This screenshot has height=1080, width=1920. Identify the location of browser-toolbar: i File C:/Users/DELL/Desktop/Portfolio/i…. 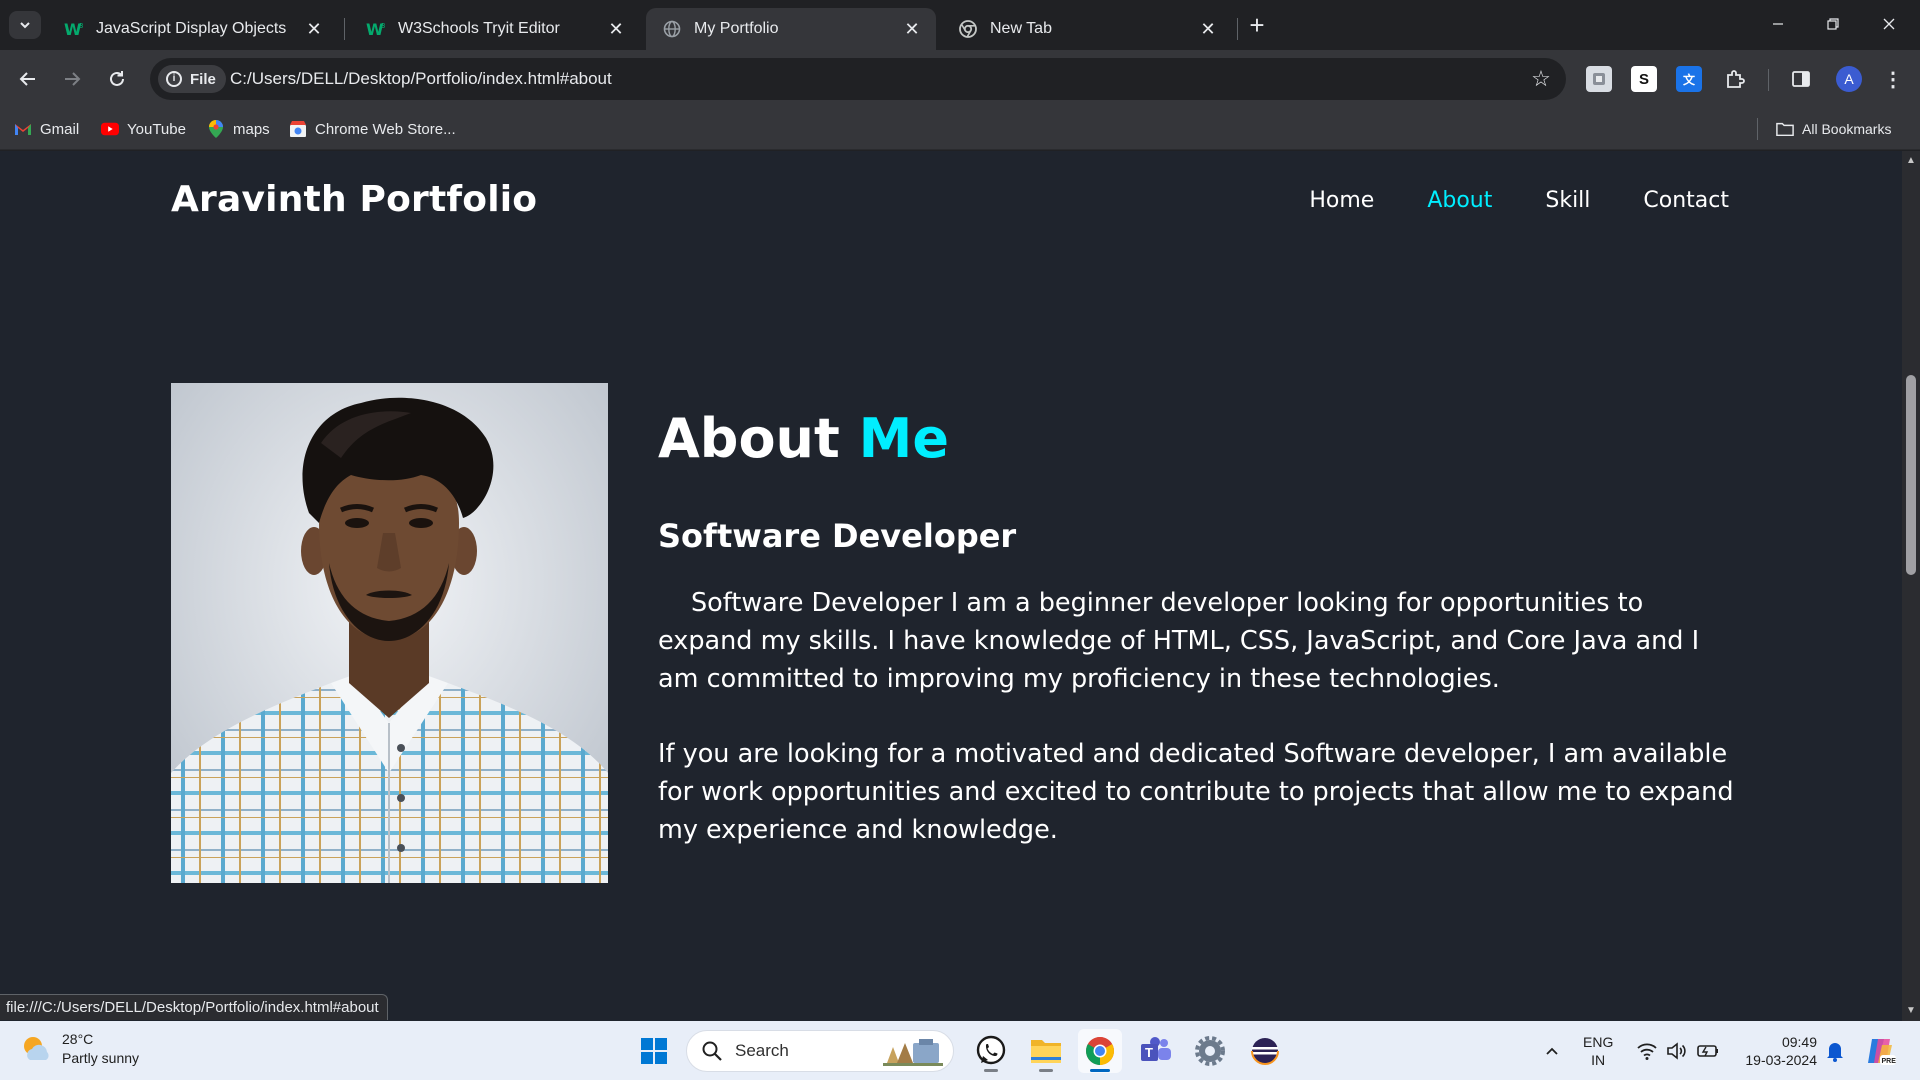
(960, 79).